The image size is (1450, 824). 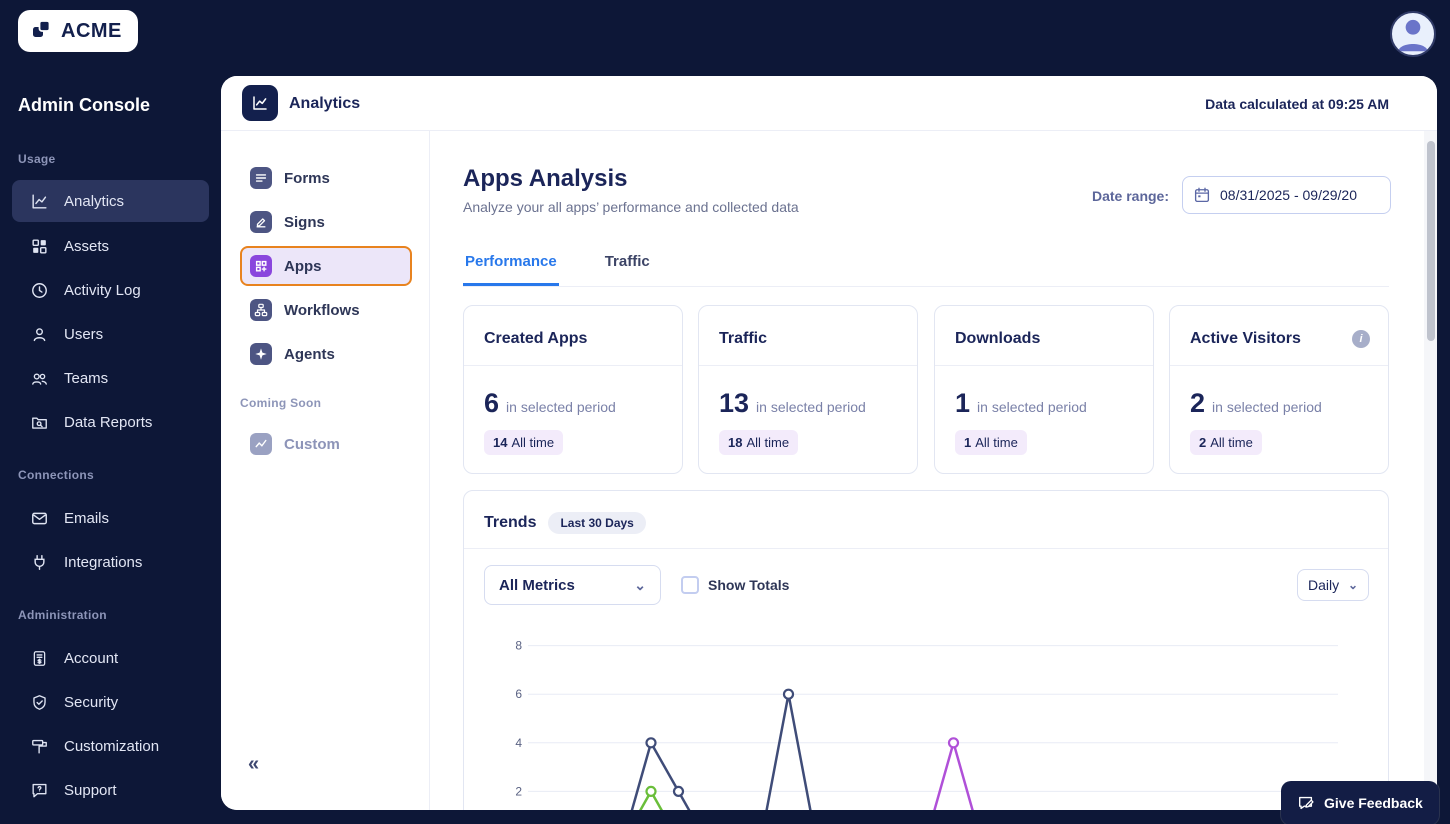 I want to click on svg-text: 2, so click(x=518, y=791).